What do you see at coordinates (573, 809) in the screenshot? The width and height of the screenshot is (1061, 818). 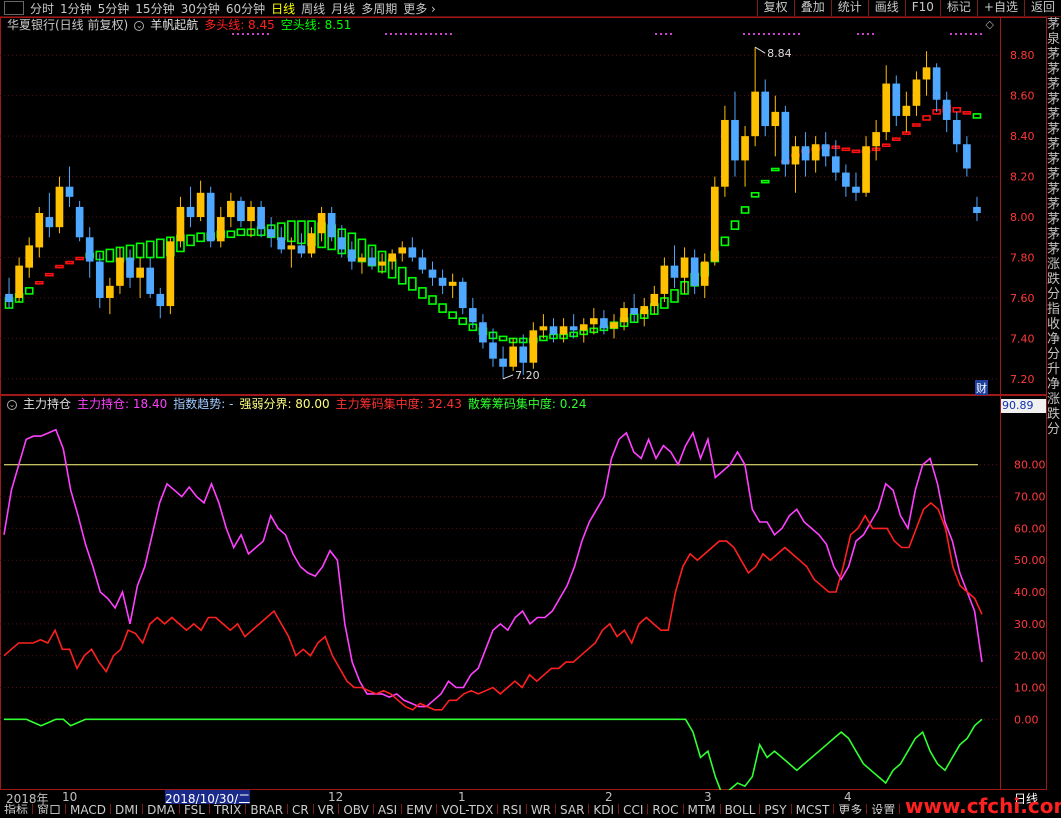 I see `indicator-tab-16: SAR` at bounding box center [573, 809].